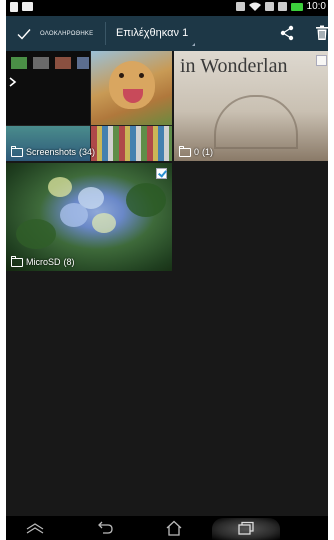 This screenshot has height=540, width=334. I want to click on album-count: (34), so click(87, 152).